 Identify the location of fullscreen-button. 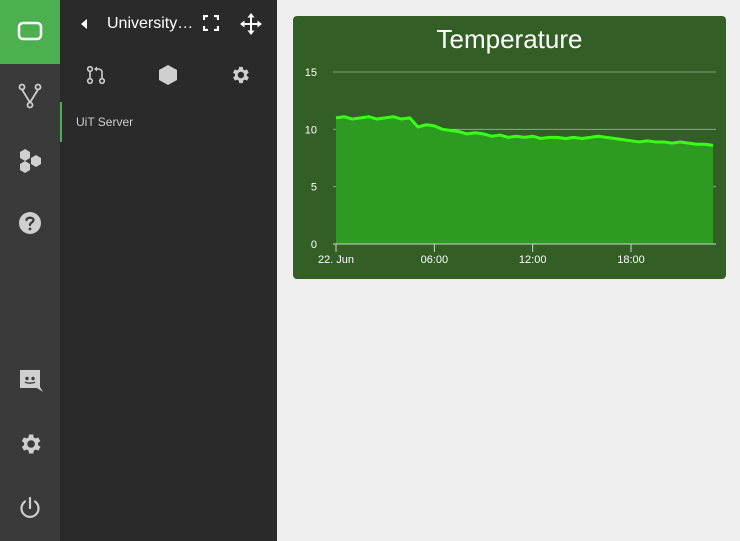
(211, 23).